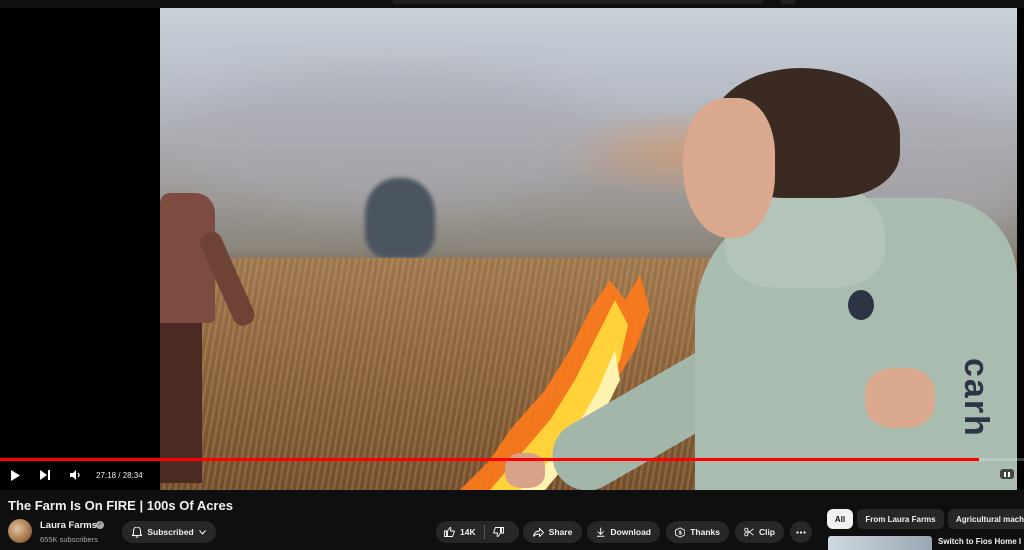 The height and width of the screenshot is (550, 1024). I want to click on carhartt-logo, so click(861, 305).